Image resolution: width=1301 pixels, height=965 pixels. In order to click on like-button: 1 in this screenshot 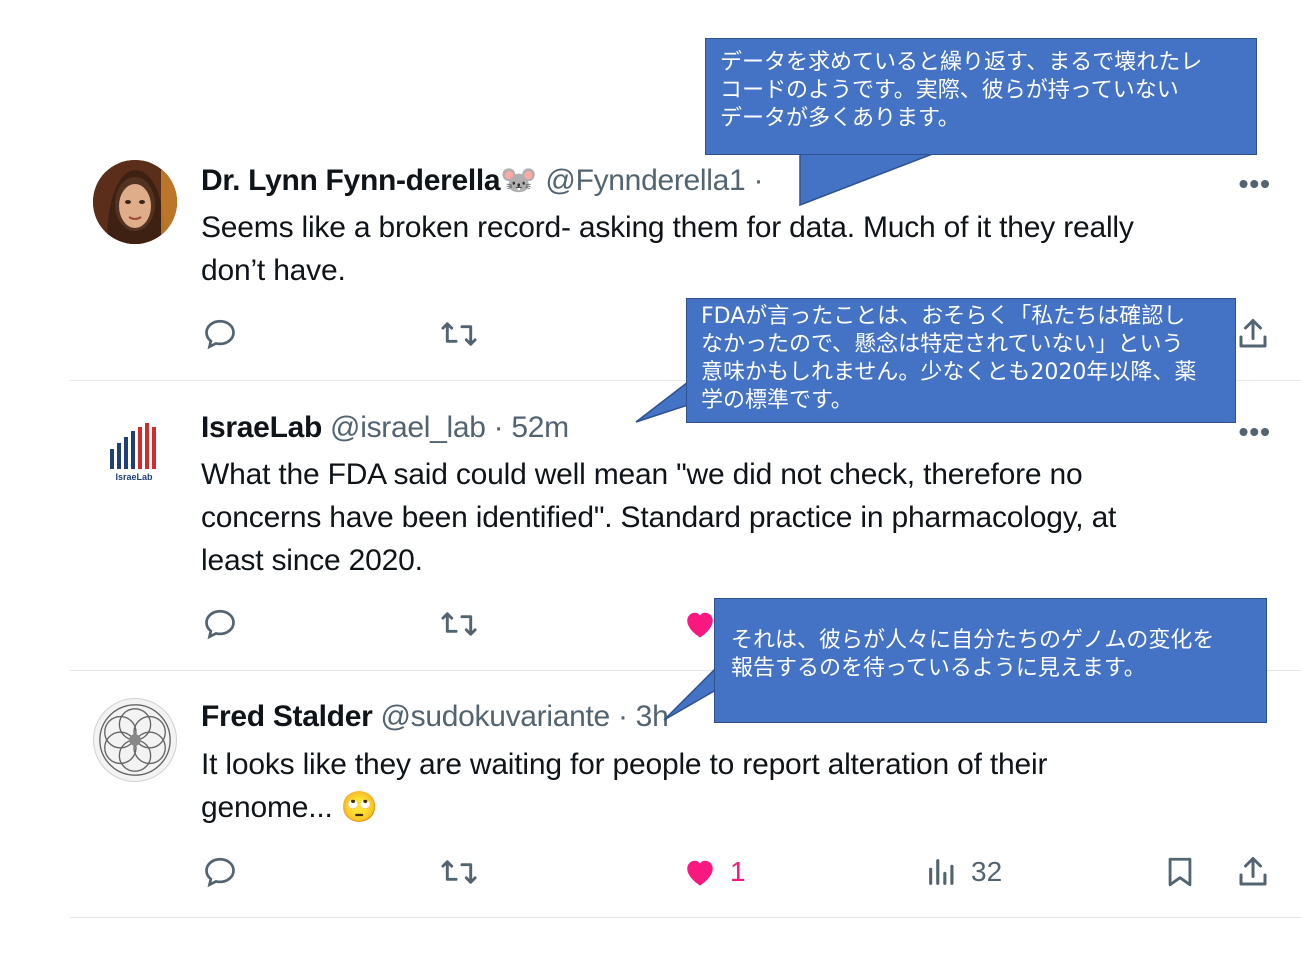, I will do `click(714, 872)`.